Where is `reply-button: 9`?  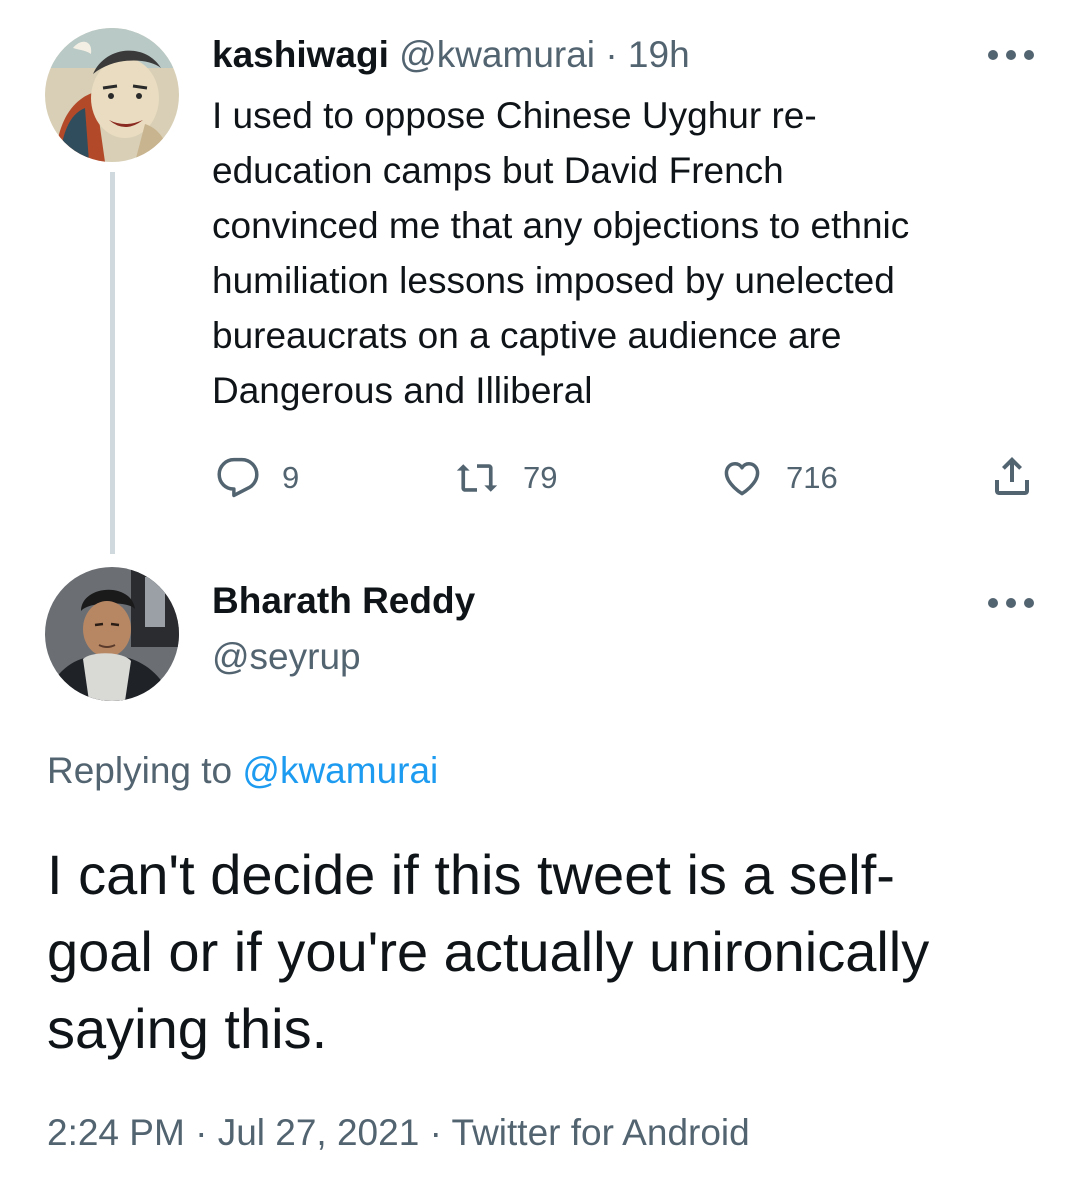
reply-button: 9 is located at coordinates (257, 478).